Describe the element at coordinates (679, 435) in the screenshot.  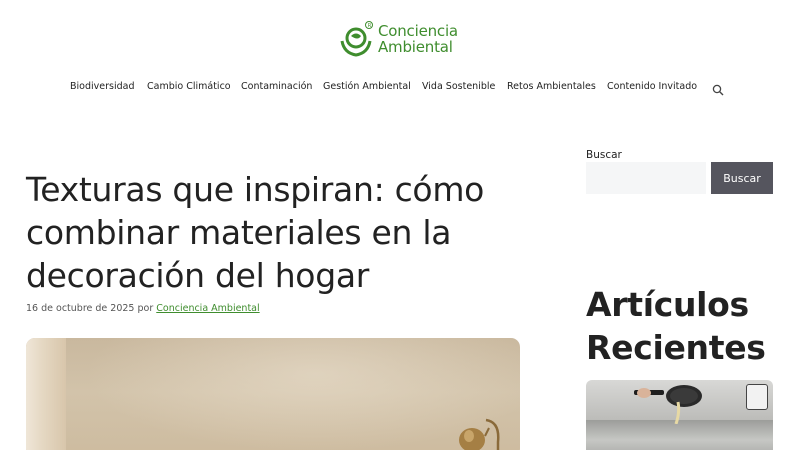
I see `sink-shape` at that location.